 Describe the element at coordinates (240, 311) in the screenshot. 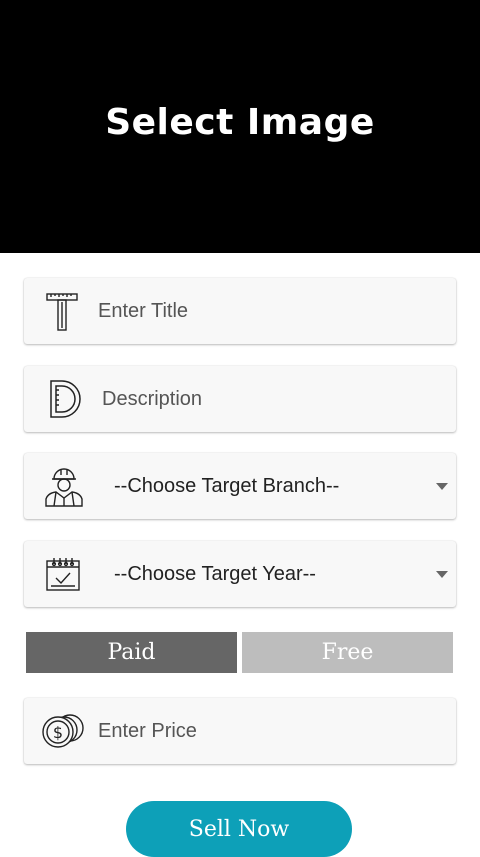

I see `title-field: Enter Title` at that location.